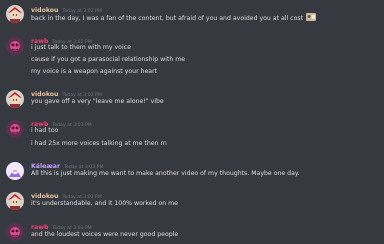 Image resolution: width=384 pixels, height=244 pixels. What do you see at coordinates (67, 164) in the screenshot?
I see `message-header: Káleæar Today at 3:03 PM` at bounding box center [67, 164].